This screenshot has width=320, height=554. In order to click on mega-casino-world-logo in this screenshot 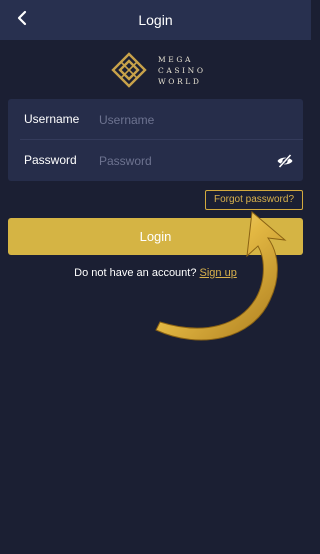, I will do `click(129, 70)`.